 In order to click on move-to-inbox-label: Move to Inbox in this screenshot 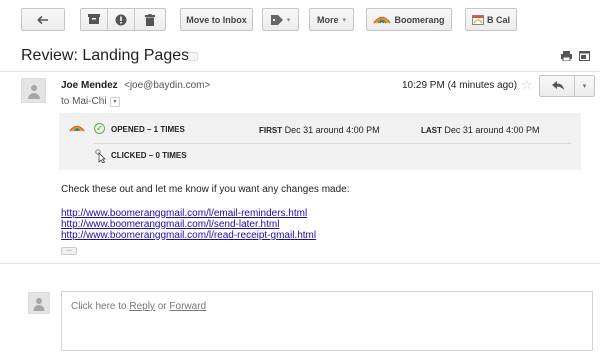, I will do `click(216, 19)`.